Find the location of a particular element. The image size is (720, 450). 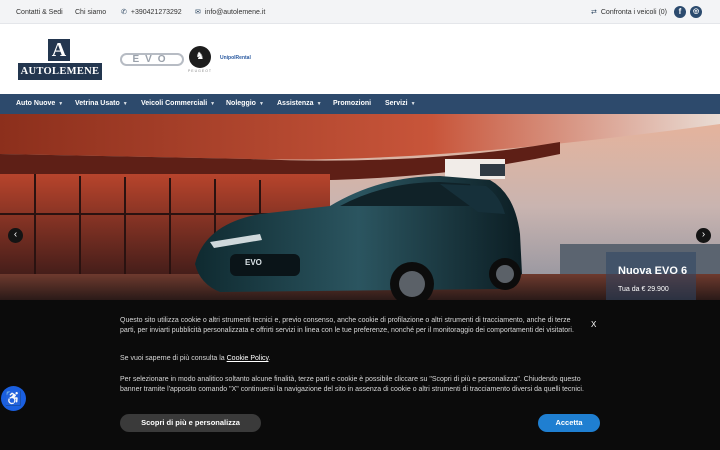

nav-promozioni: Promozioni is located at coordinates (352, 104).